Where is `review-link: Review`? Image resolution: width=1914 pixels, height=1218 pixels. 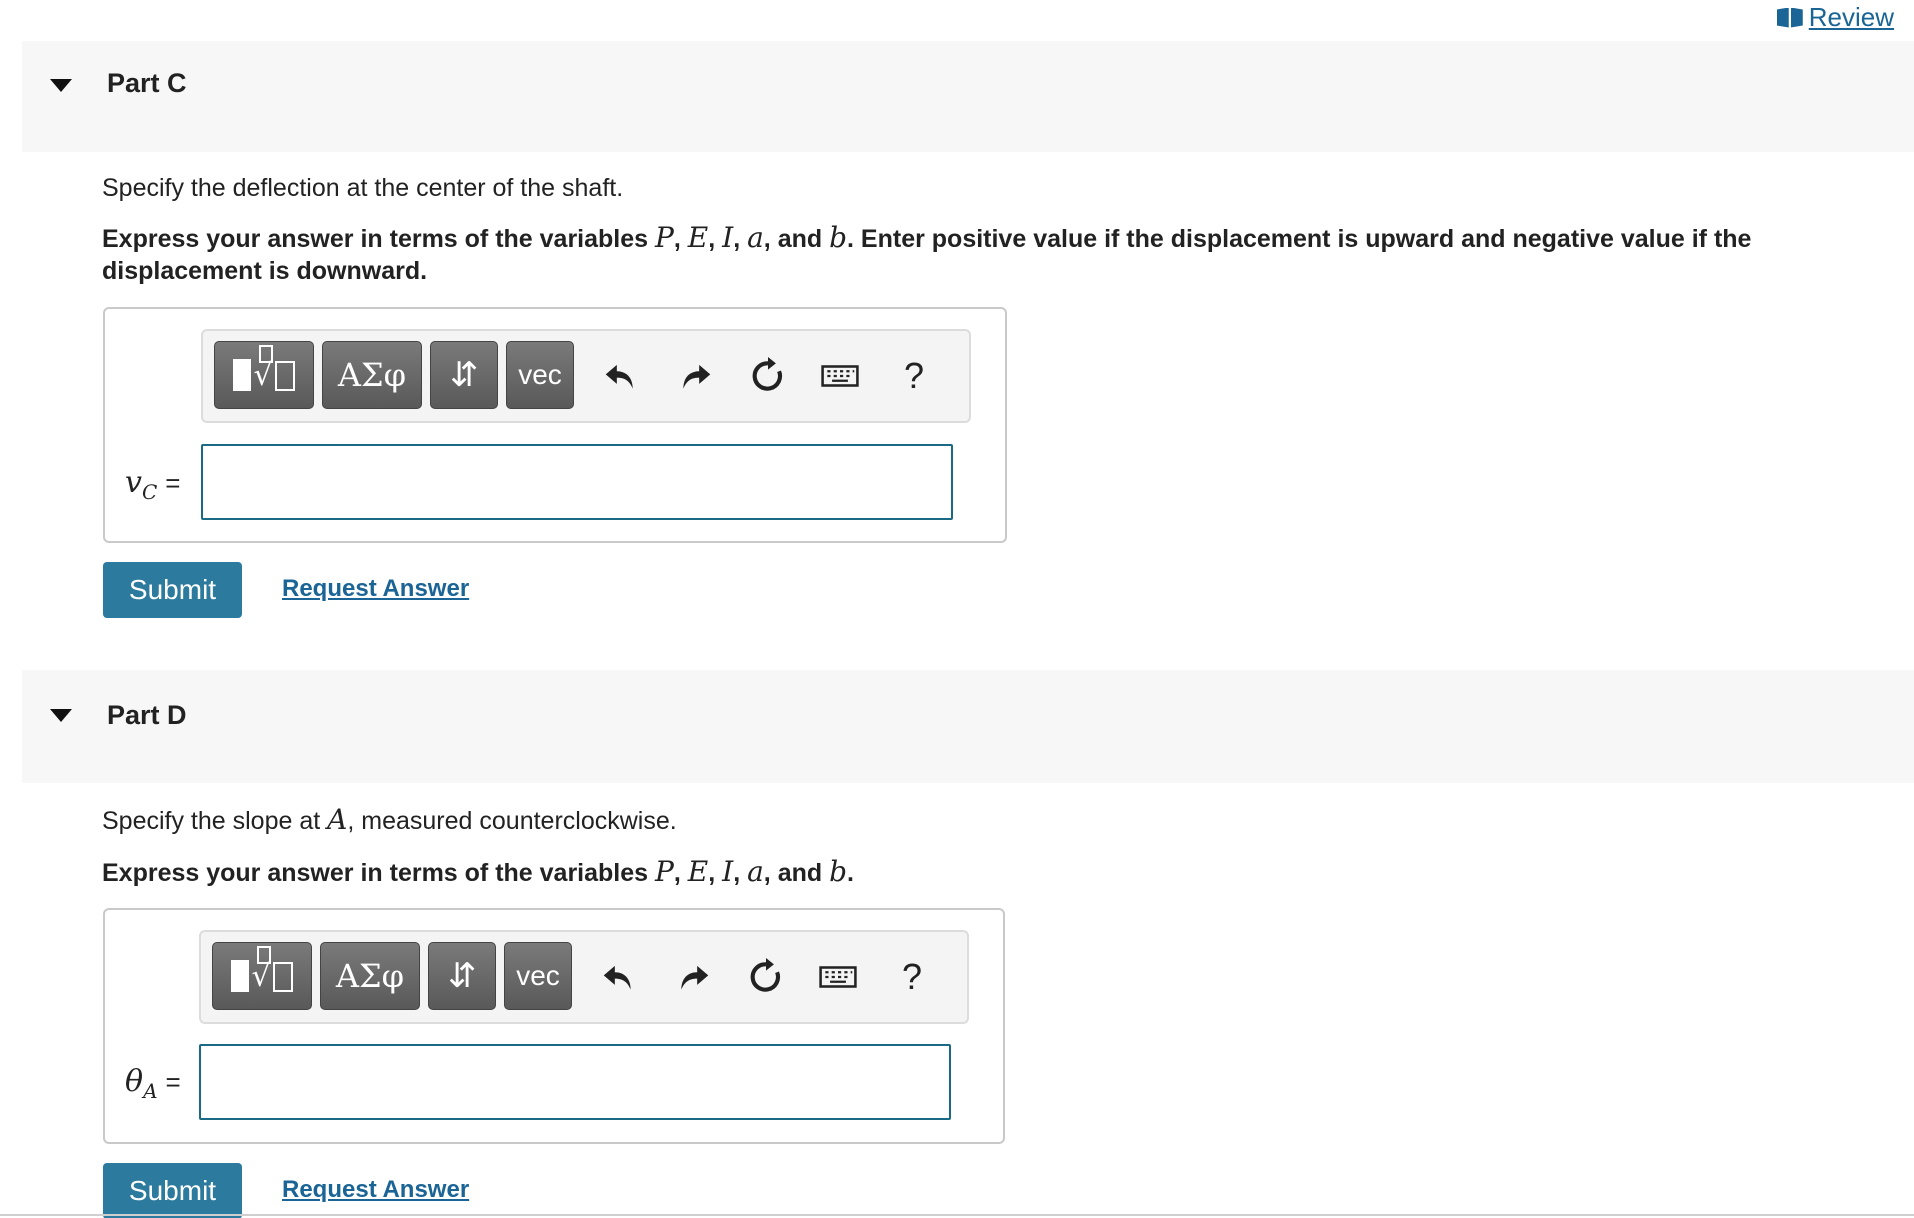 review-link: Review is located at coordinates (1835, 17).